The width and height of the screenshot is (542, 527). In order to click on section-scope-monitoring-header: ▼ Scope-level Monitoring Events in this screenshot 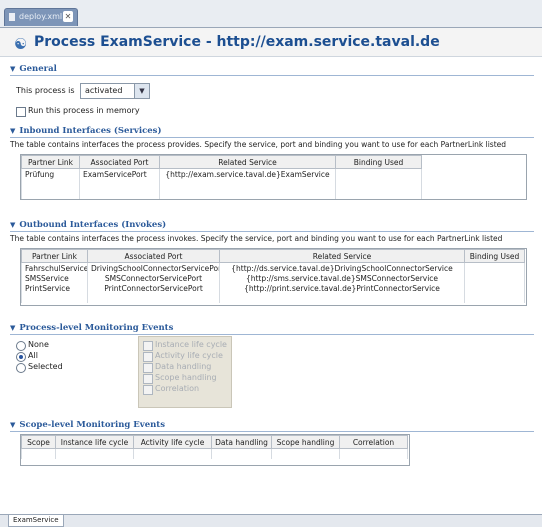, I will do `click(87, 425)`.